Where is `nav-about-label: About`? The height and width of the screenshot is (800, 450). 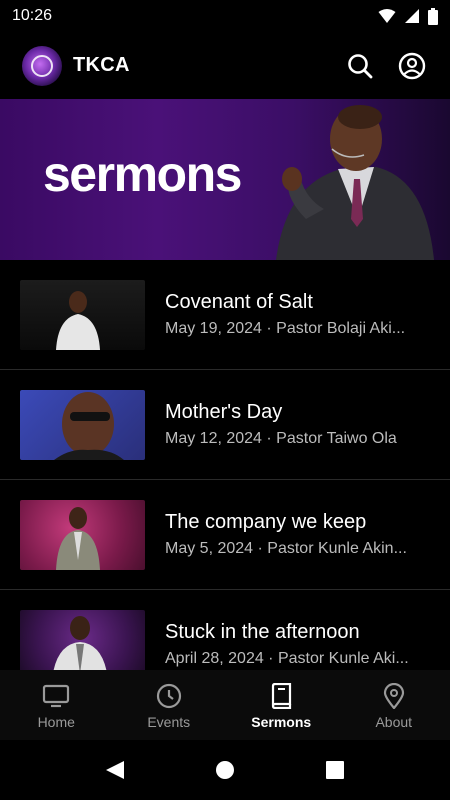 nav-about-label: About is located at coordinates (394, 722).